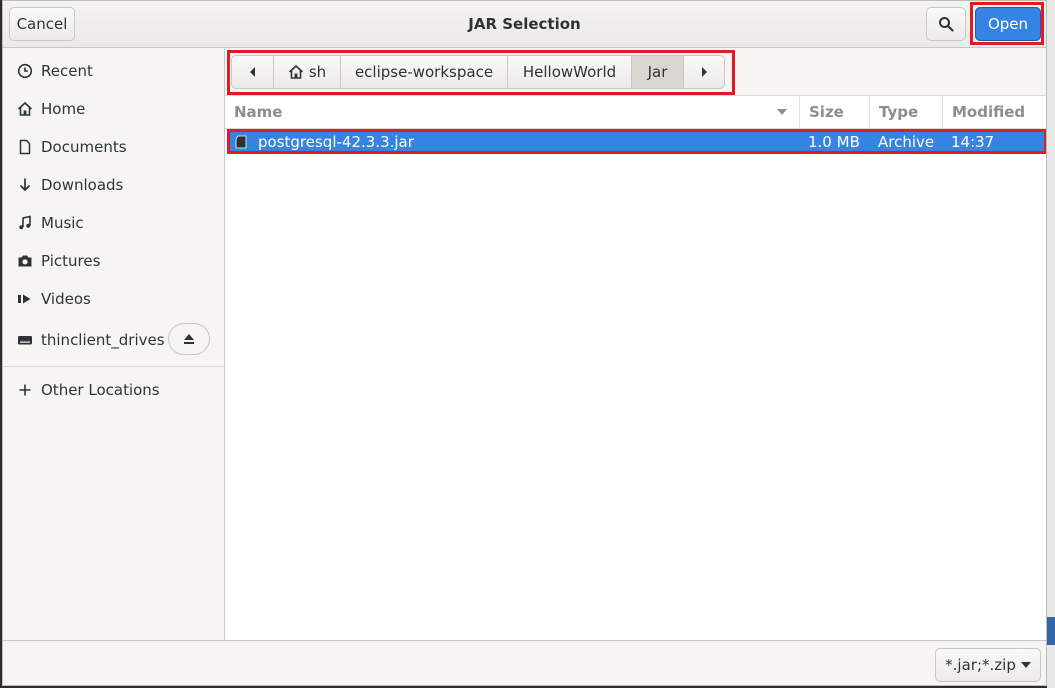 This screenshot has height=688, width=1055. What do you see at coordinates (25, 299) in the screenshot?
I see `video-icon` at bounding box center [25, 299].